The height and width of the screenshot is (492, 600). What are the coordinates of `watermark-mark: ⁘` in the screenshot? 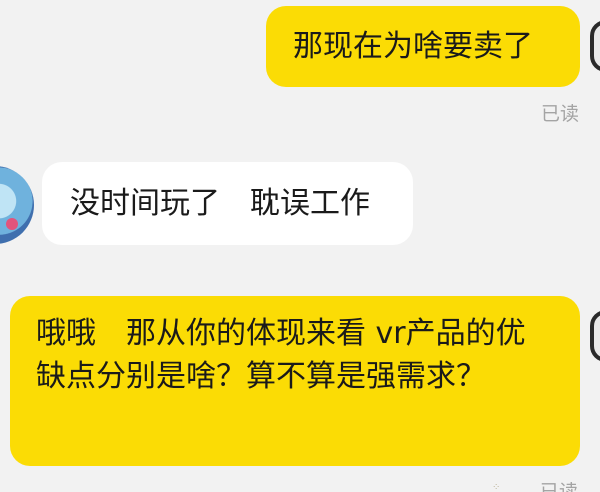 It's located at (496, 487).